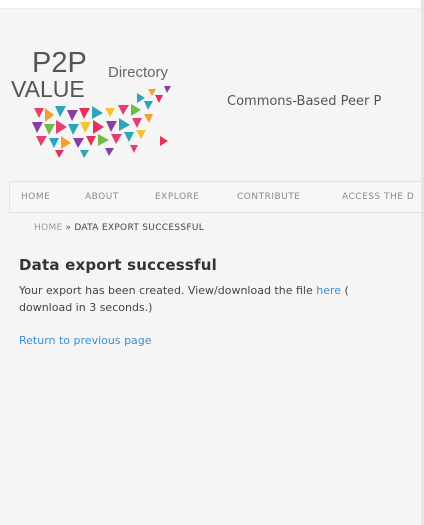  I want to click on nav-item-contribute: CONTRIBUTE, so click(268, 197).